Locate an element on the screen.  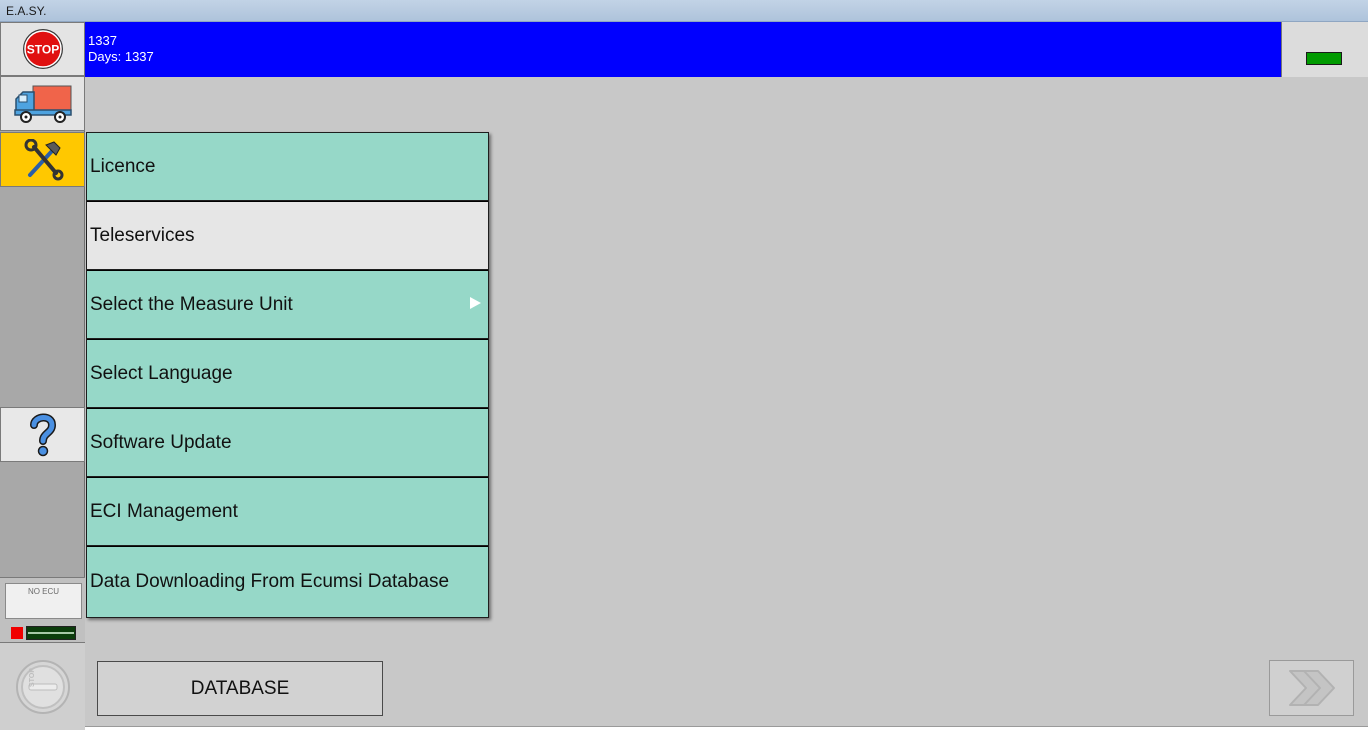
database-button: DATABASE is located at coordinates (240, 688).